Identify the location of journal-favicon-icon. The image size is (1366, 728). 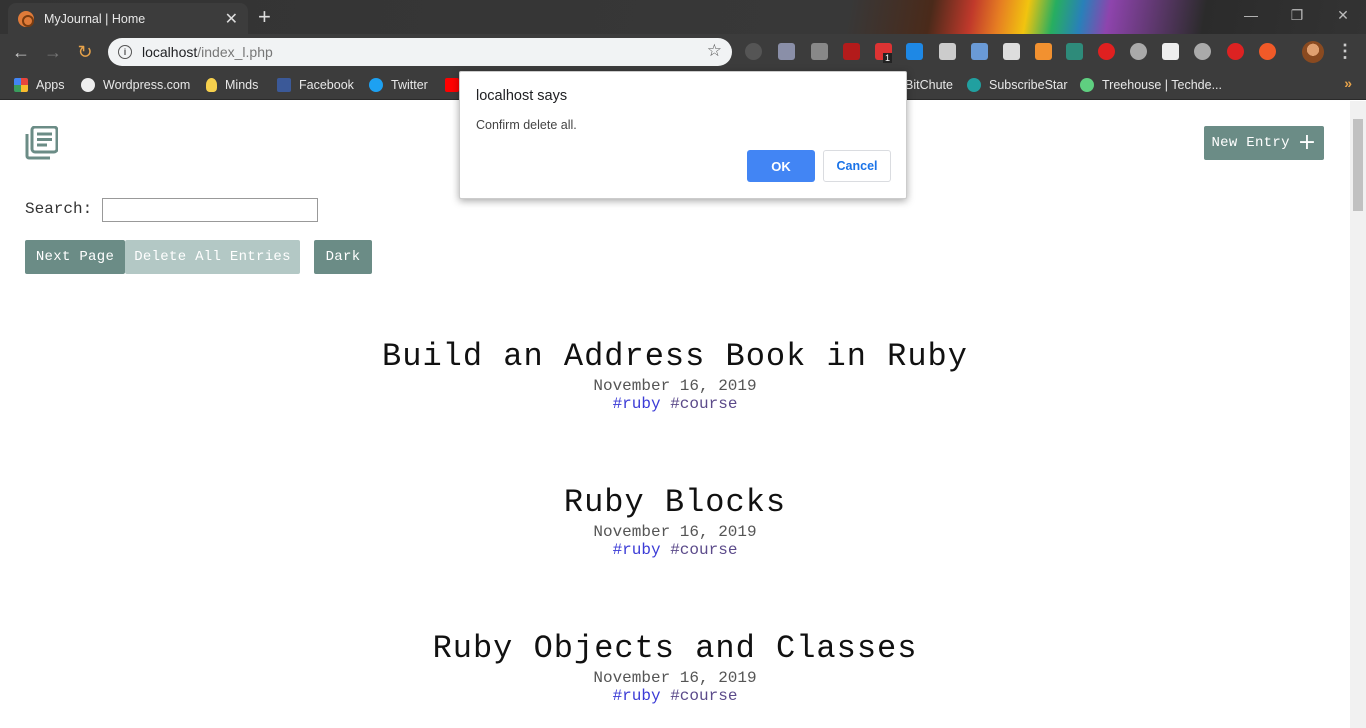
(26, 18).